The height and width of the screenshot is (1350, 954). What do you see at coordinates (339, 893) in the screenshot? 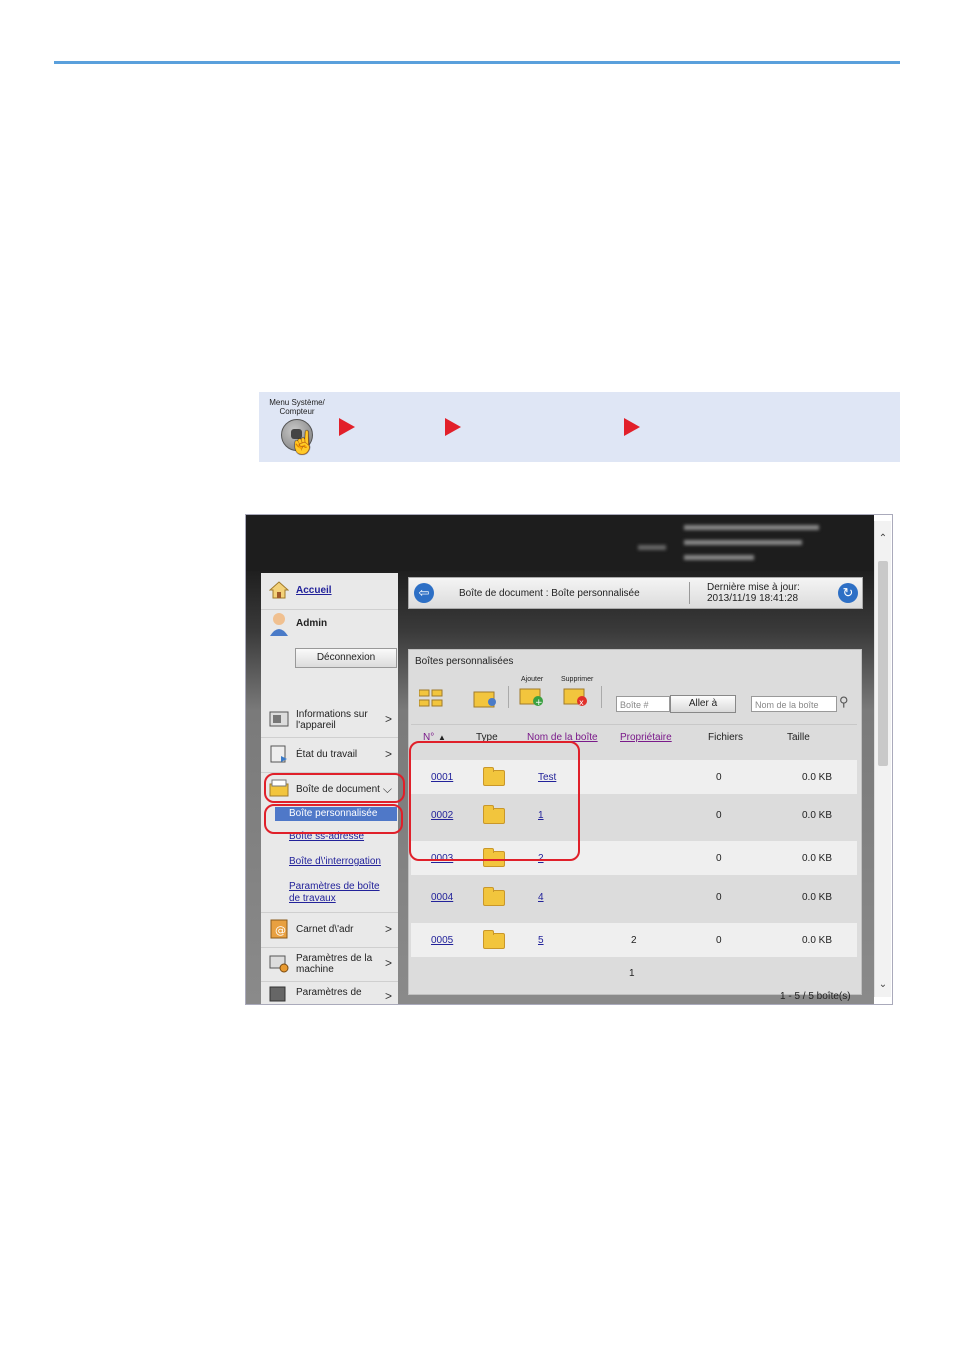
I see `sidebar-subitem-job-box-settings: Paramètres de boîte de travaux` at bounding box center [339, 893].